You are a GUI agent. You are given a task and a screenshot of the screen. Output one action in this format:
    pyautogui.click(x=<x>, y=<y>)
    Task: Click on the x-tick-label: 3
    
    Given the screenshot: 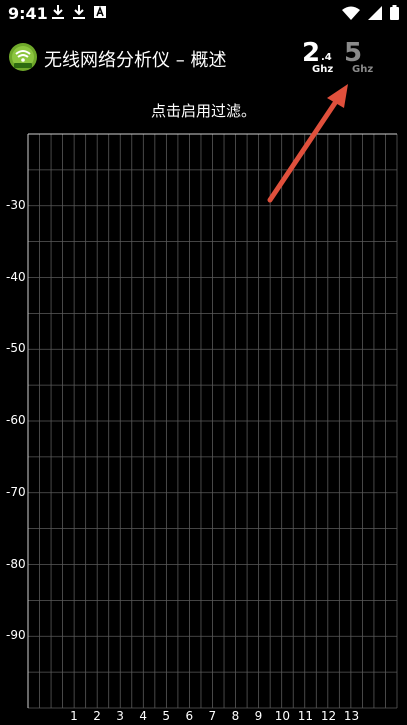 What is the action you would take?
    pyautogui.click(x=120, y=716)
    